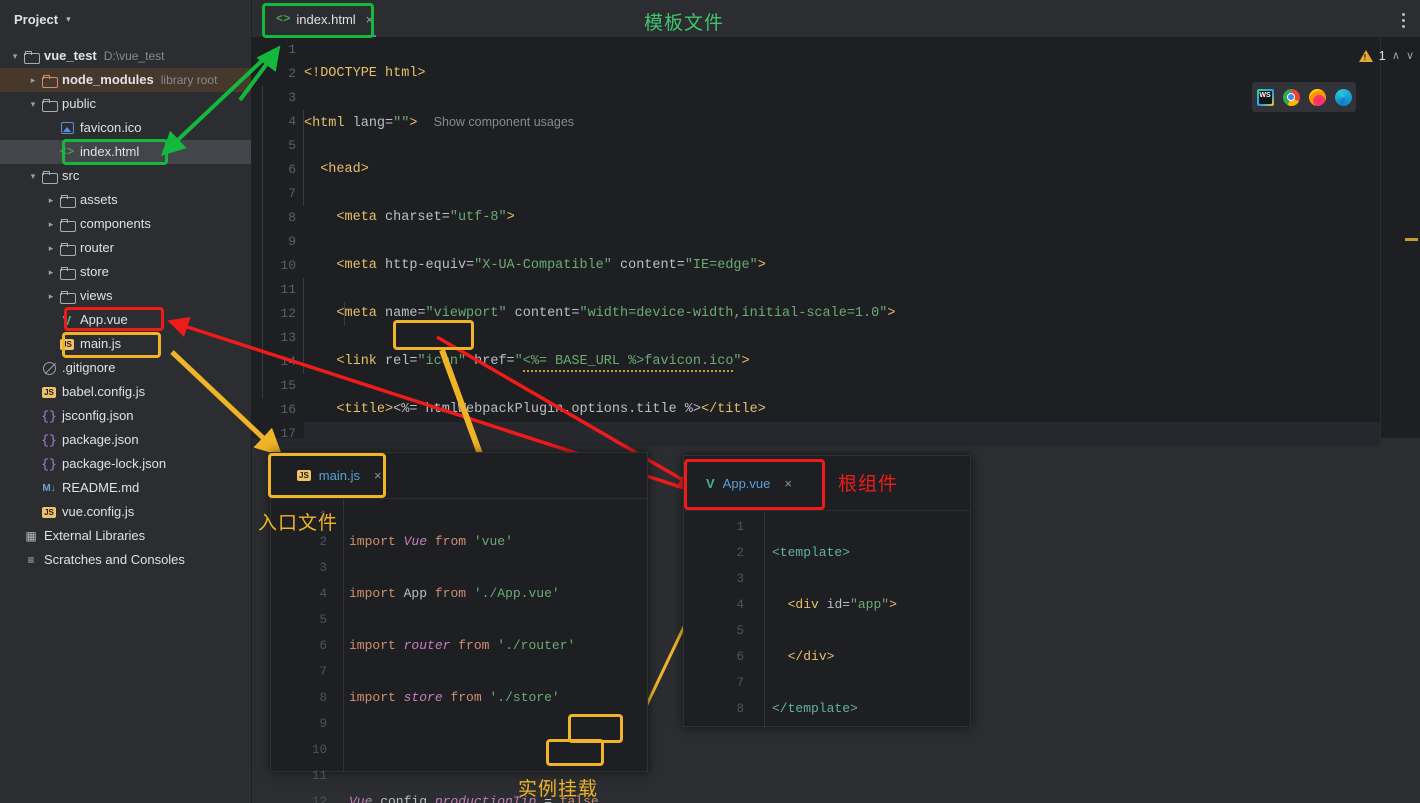 This screenshot has width=1420, height=803. Describe the element at coordinates (288, 361) in the screenshot. I see `line-number: 14` at that location.